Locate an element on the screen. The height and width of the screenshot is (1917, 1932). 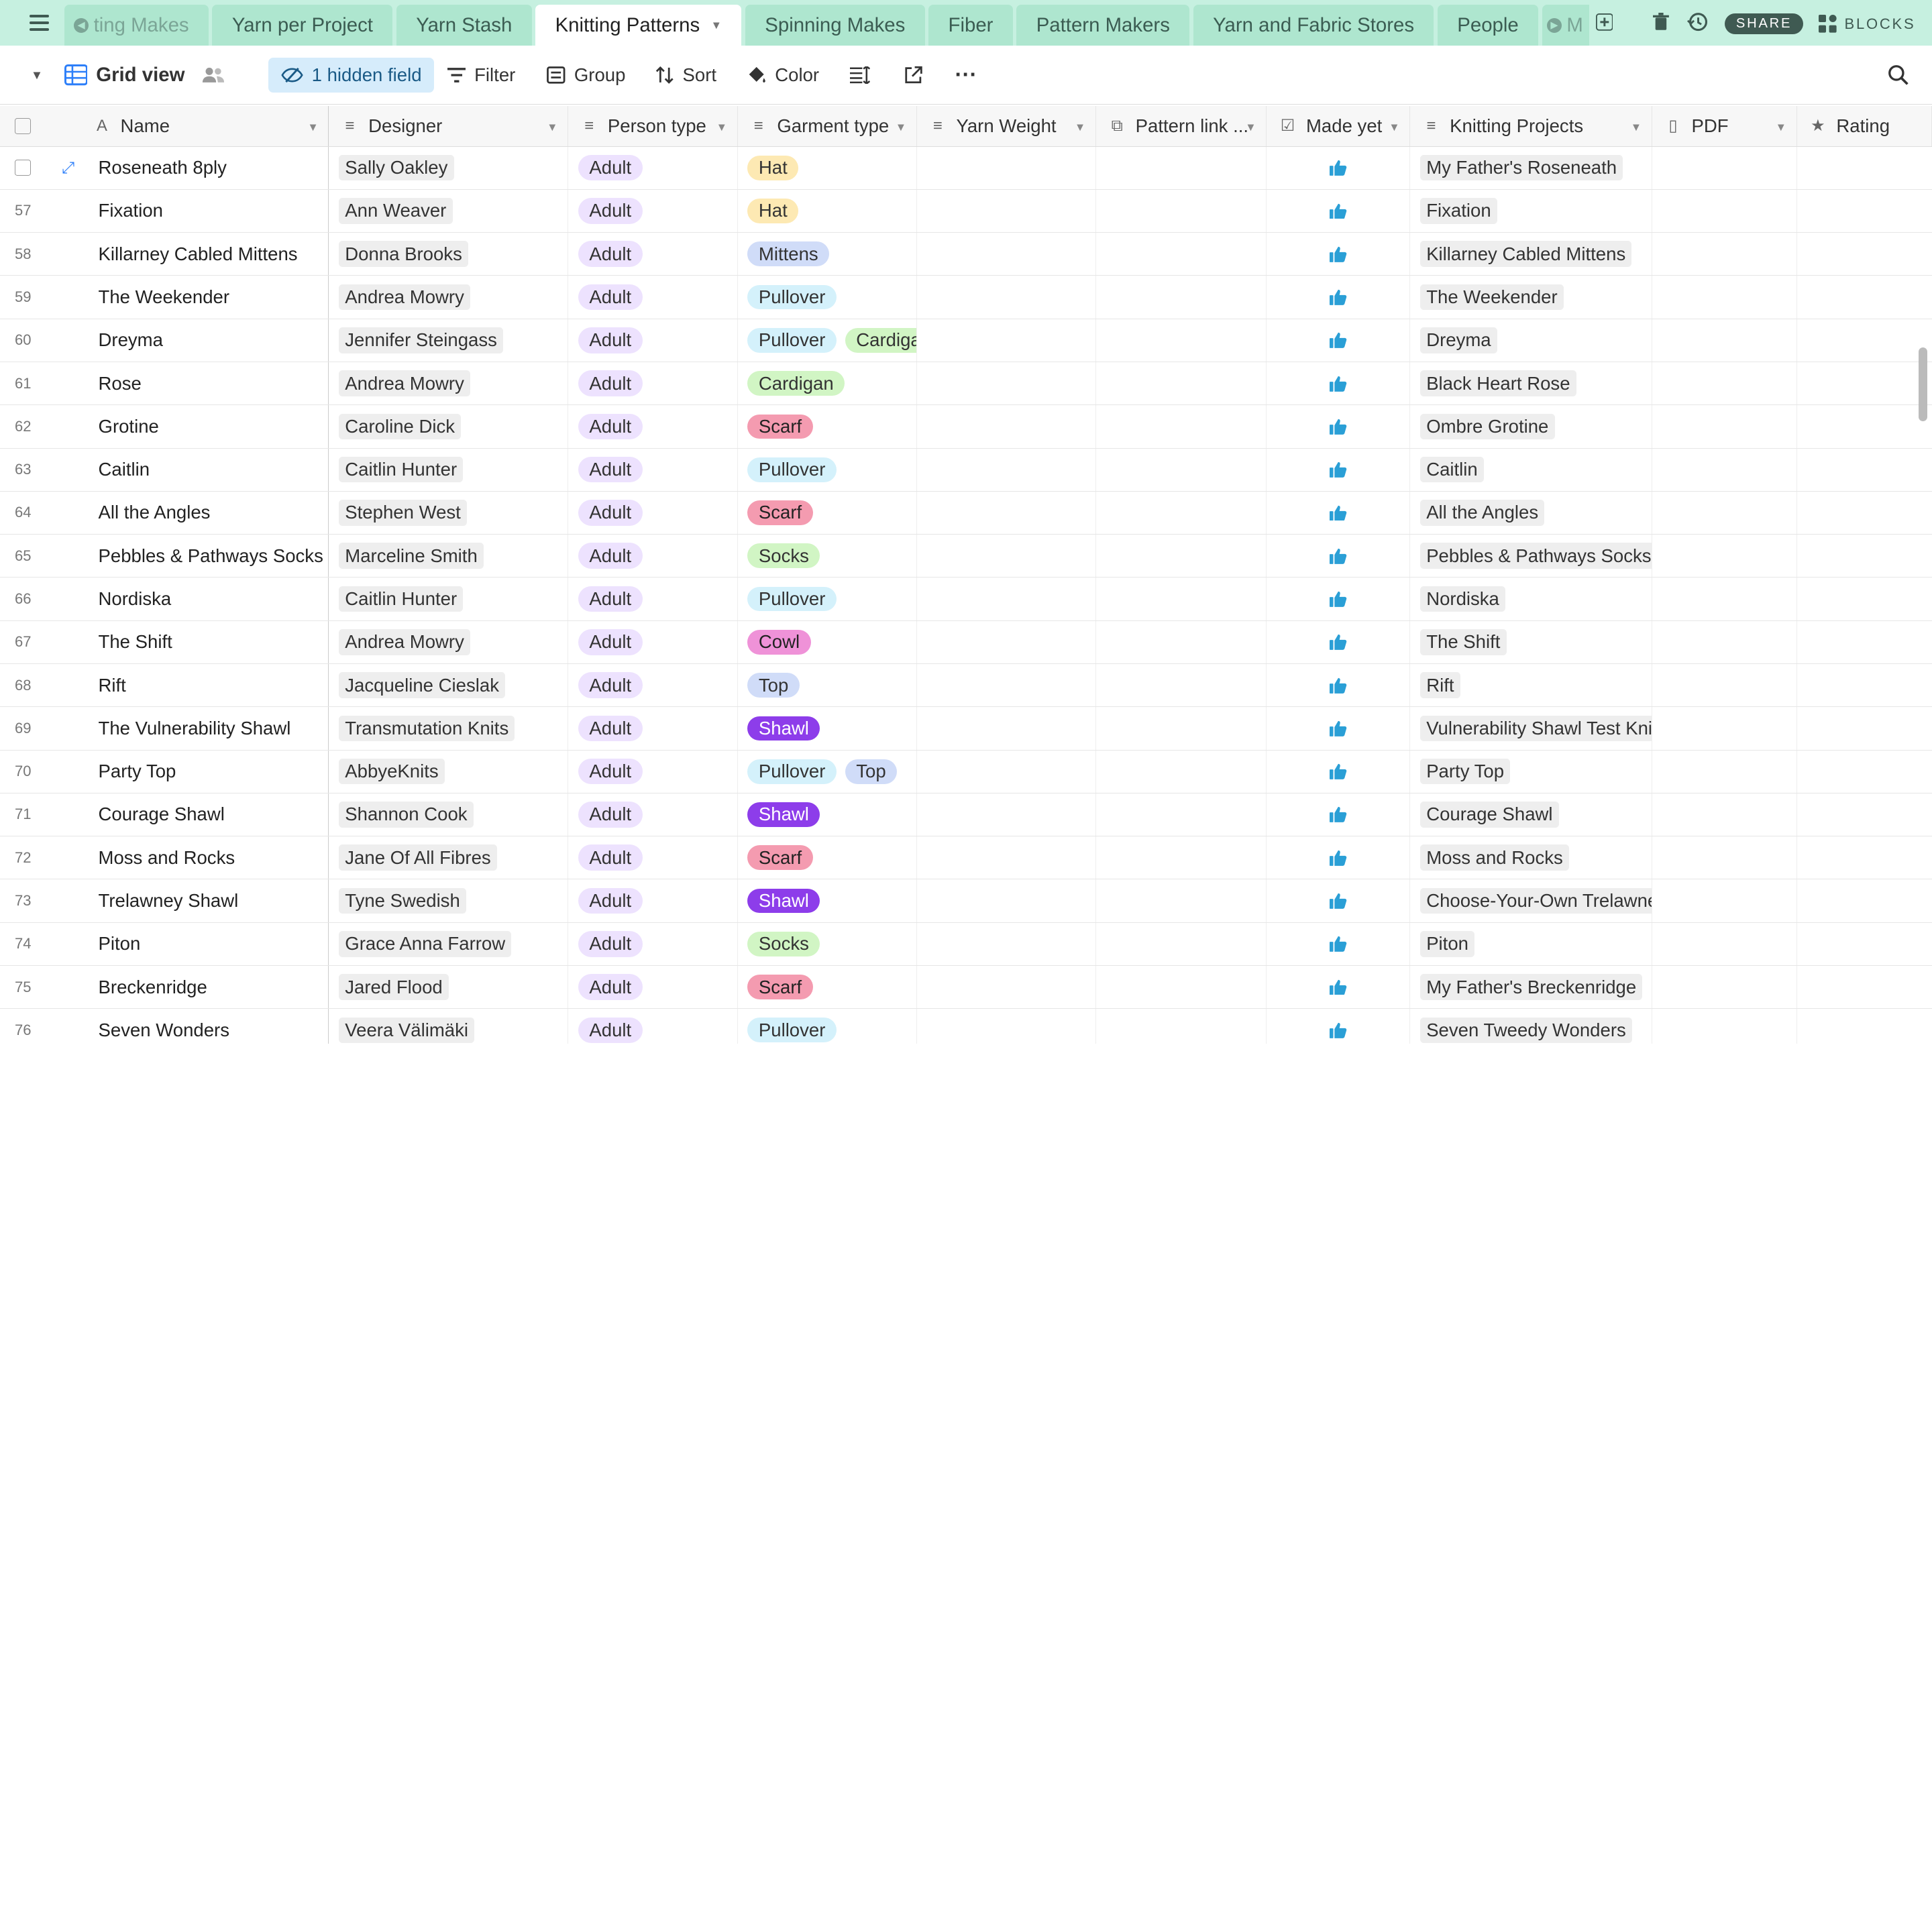
knitting-project-link-chip: Choose-Your-Own Trelawney is located at coordinates (1536, 900).